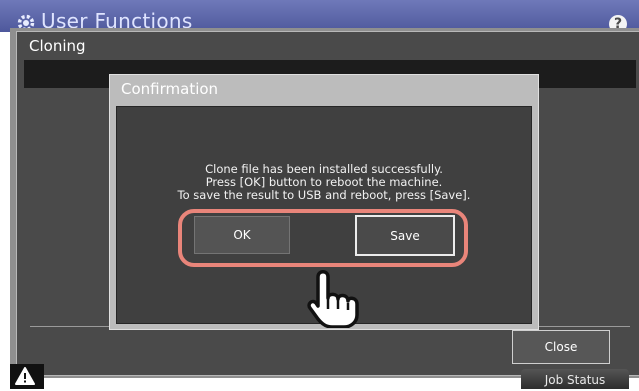  I want to click on job-status-button: Job Status, so click(575, 379).